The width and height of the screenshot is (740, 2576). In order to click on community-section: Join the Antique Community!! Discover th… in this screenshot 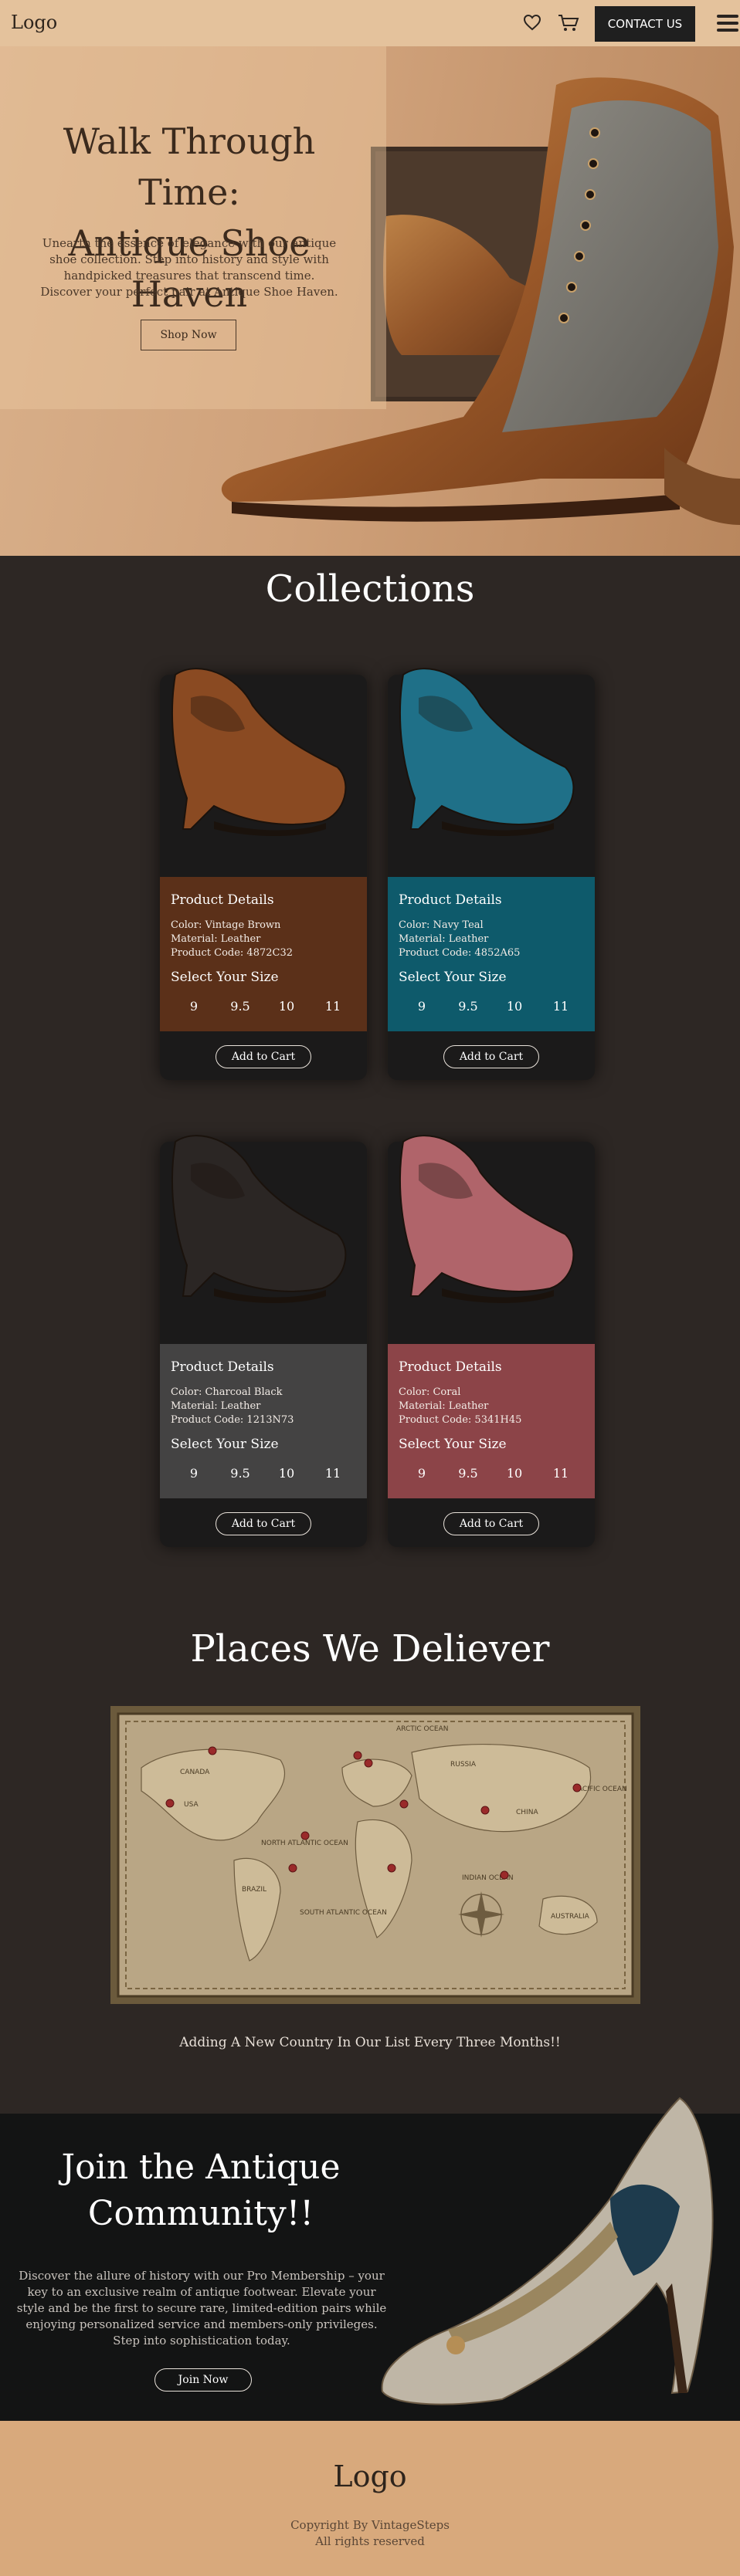, I will do `click(370, 2259)`.